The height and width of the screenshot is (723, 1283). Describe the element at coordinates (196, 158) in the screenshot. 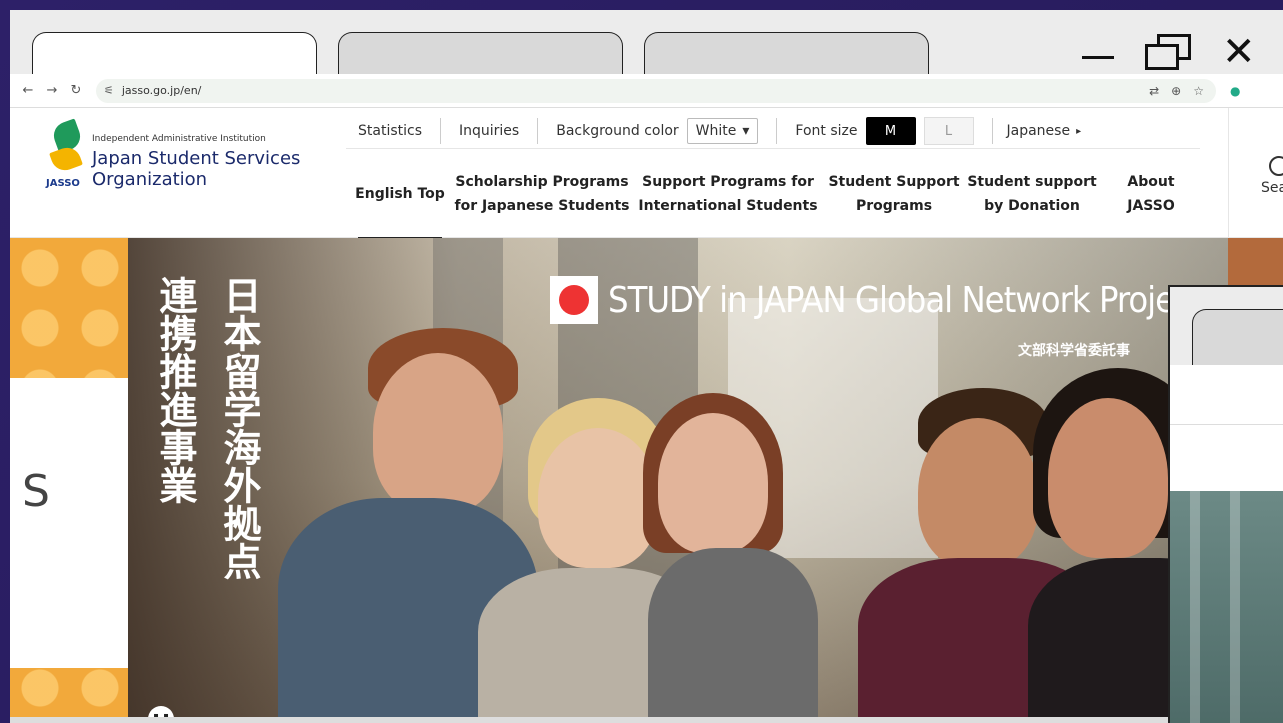

I see `logo-title-line1: Japan Student Services` at that location.